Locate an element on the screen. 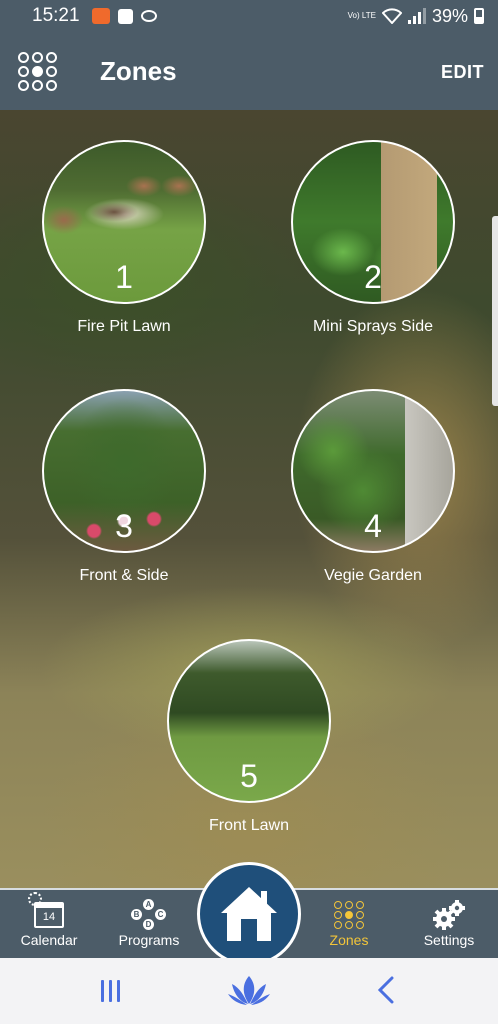 This screenshot has width=498, height=1024. zone-label: Front & Side is located at coordinates (124, 575).